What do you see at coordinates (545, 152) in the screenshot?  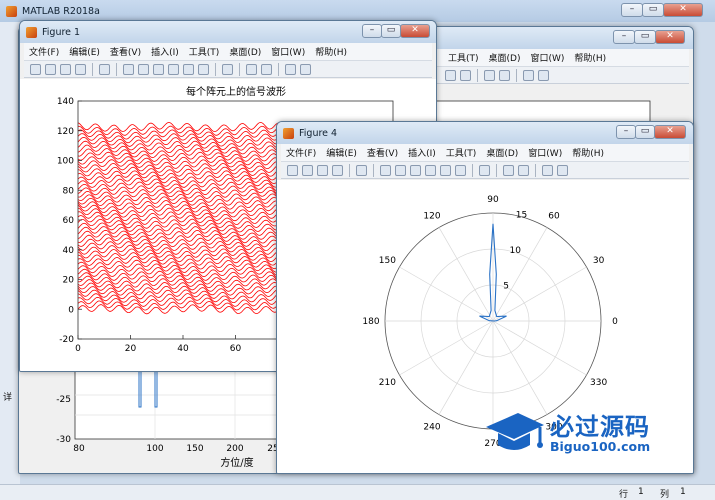 I see `f4-menu-window: 窗口(W)` at bounding box center [545, 152].